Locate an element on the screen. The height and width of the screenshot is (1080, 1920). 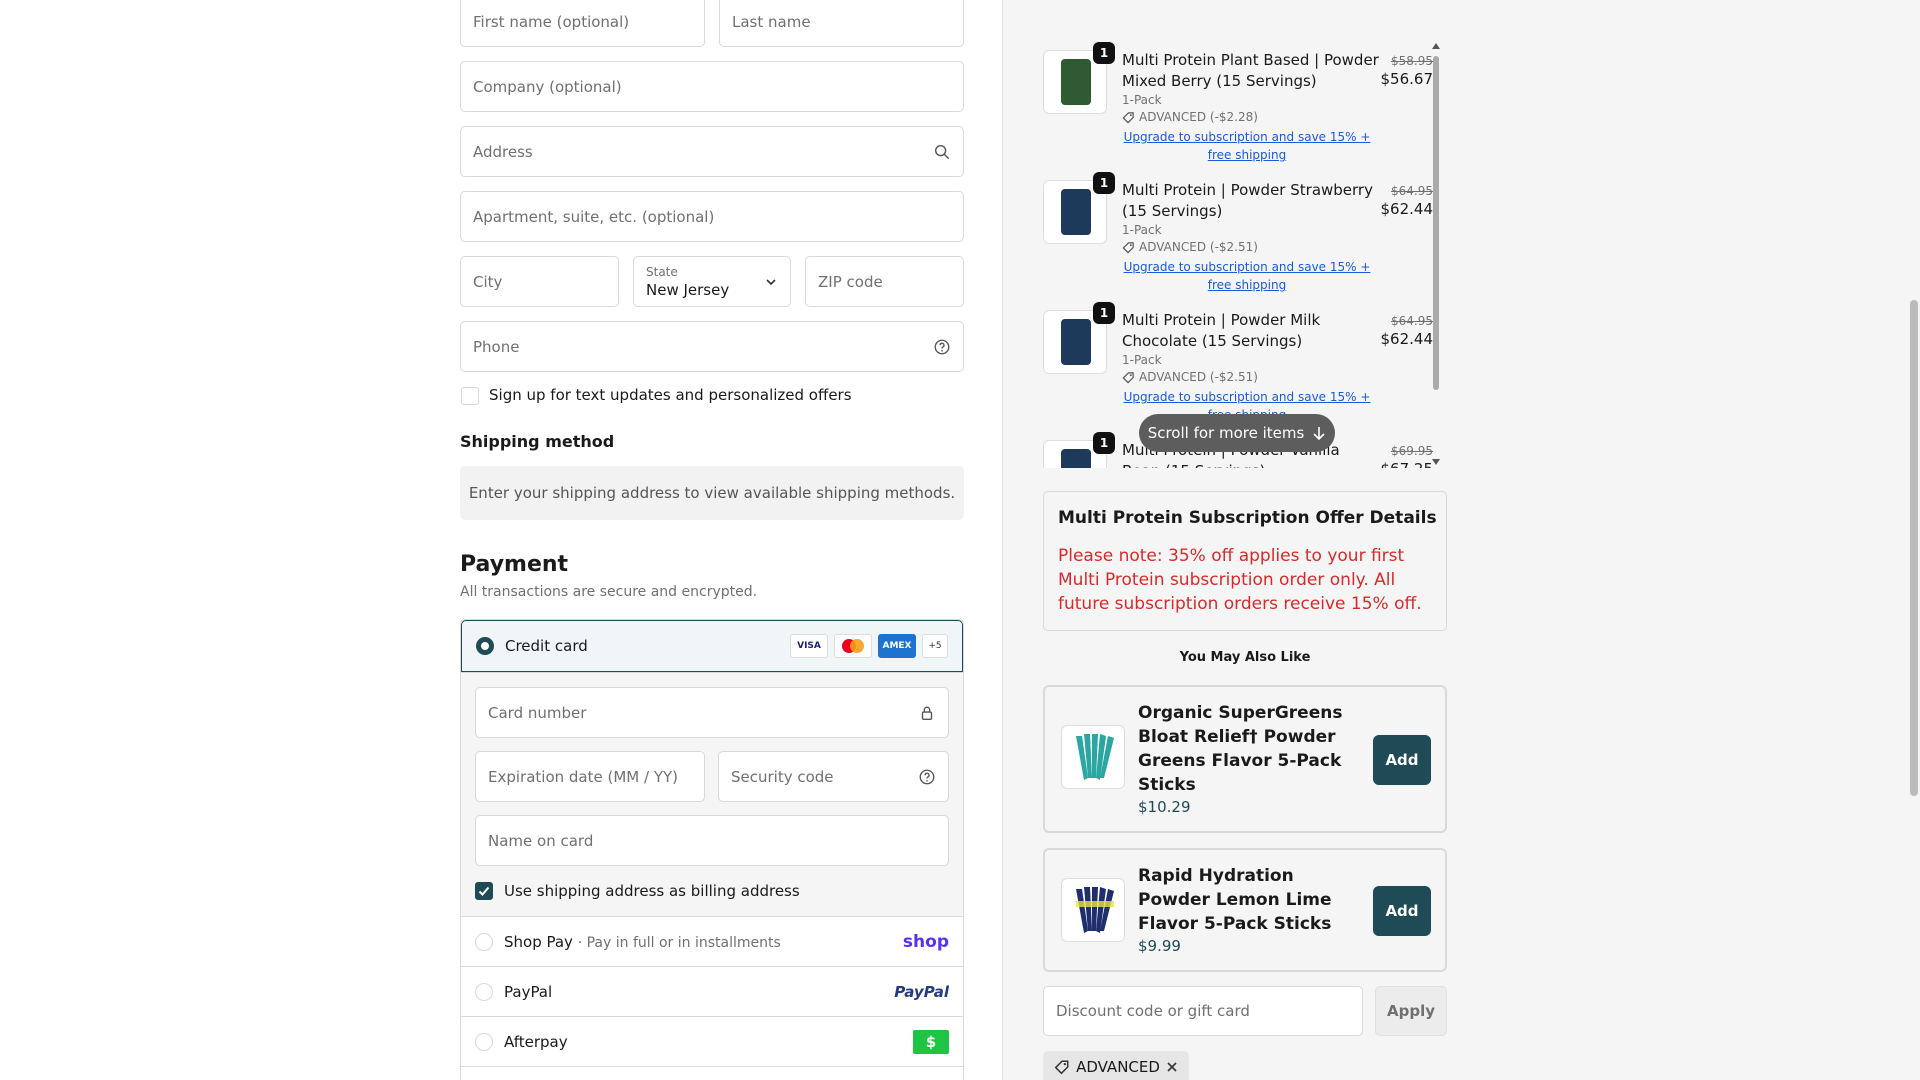
mastercard-icon is located at coordinates (853, 646).